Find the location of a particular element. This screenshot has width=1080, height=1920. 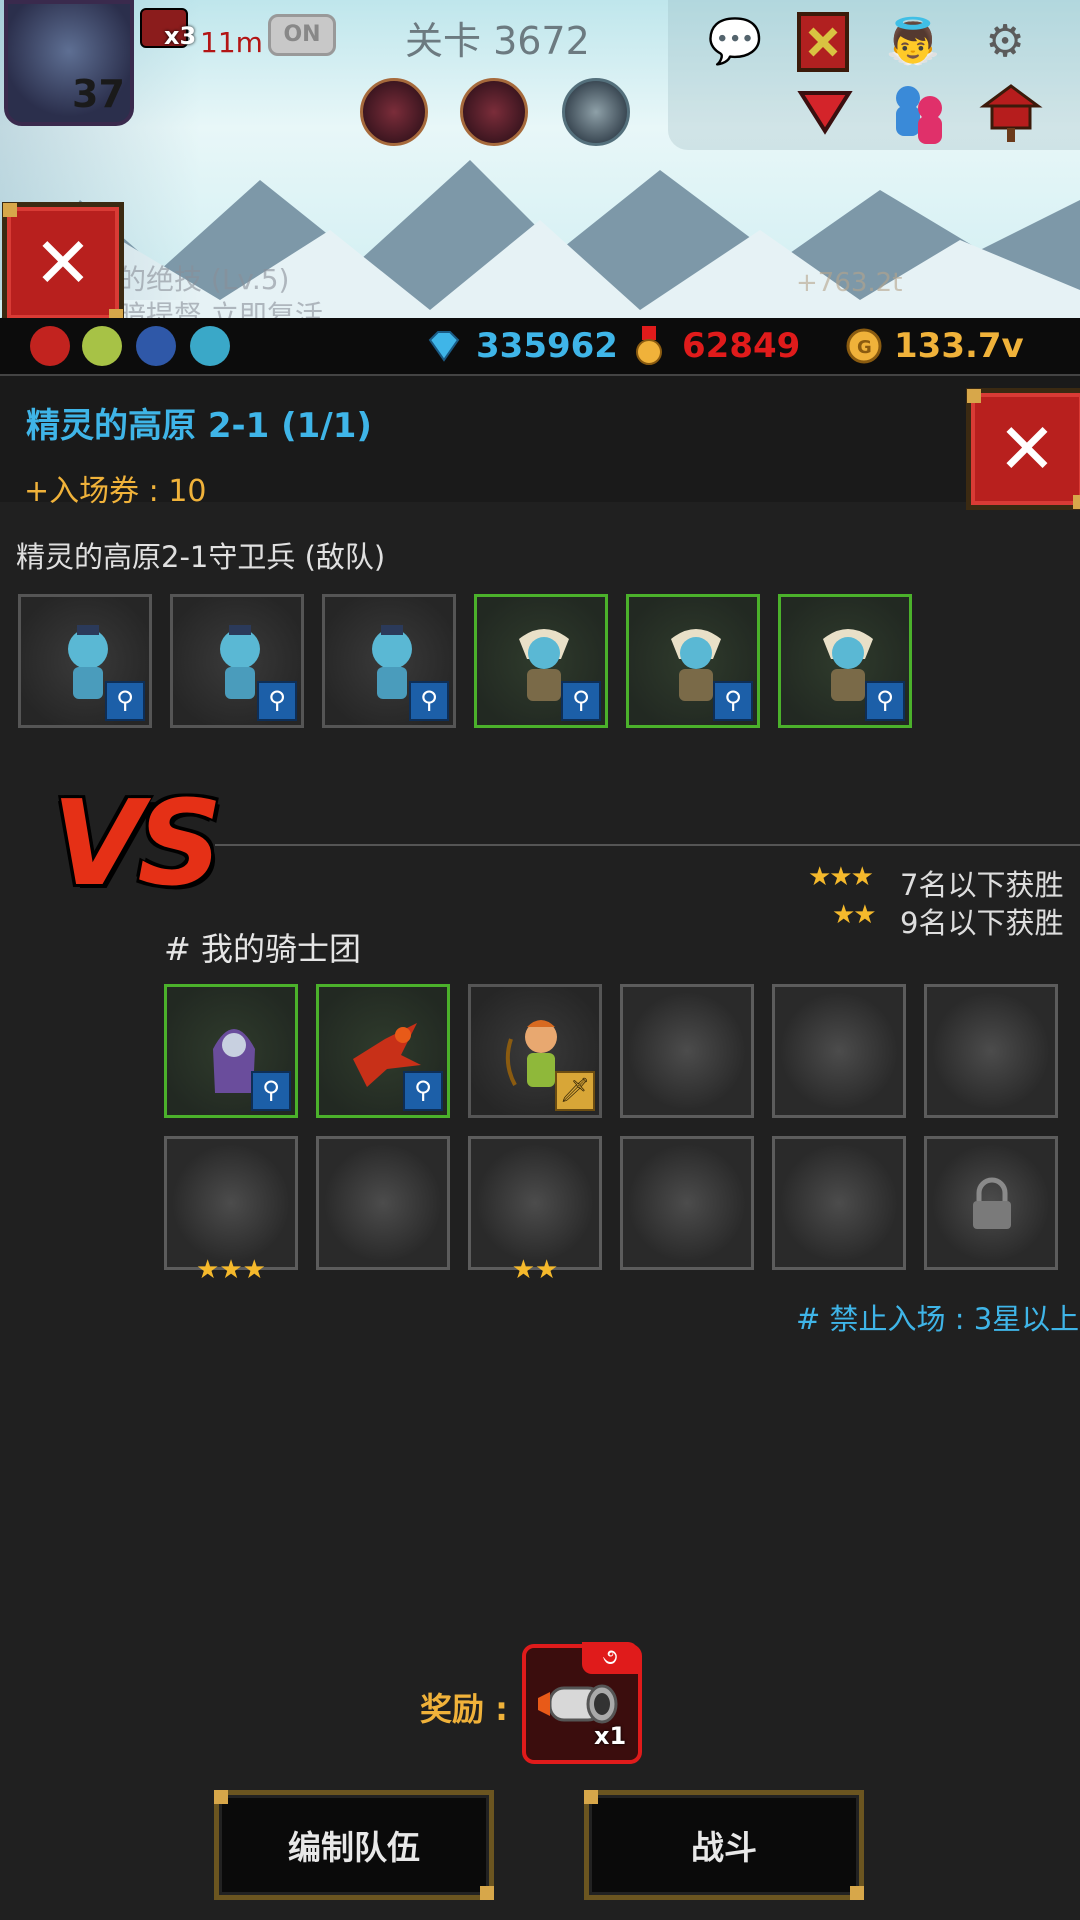

currency-bar: 335962 62849 G 133.7v is located at coordinates (540, 347).